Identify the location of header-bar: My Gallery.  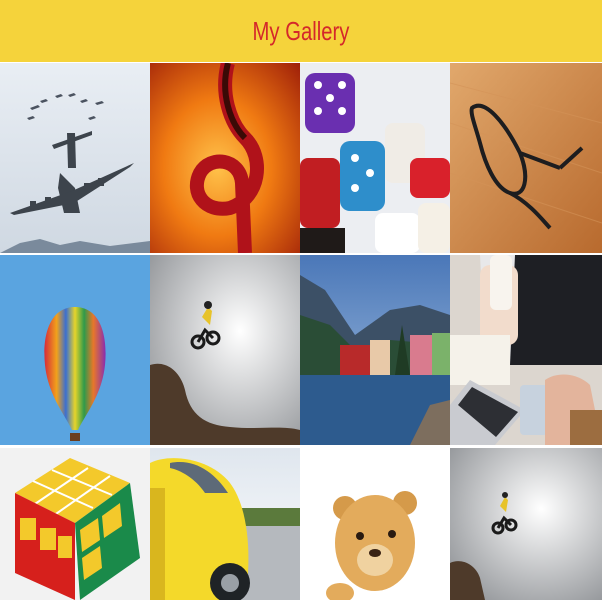
(301, 31).